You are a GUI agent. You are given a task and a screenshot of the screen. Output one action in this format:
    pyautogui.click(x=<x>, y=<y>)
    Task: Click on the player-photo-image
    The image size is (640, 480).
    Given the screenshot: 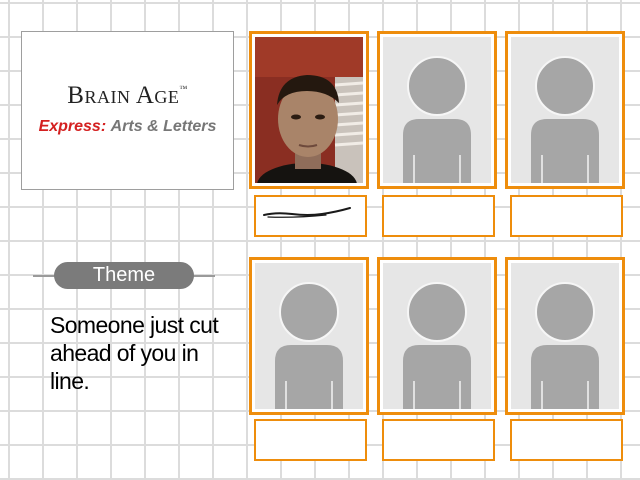 What is the action you would take?
    pyautogui.click(x=309, y=110)
    